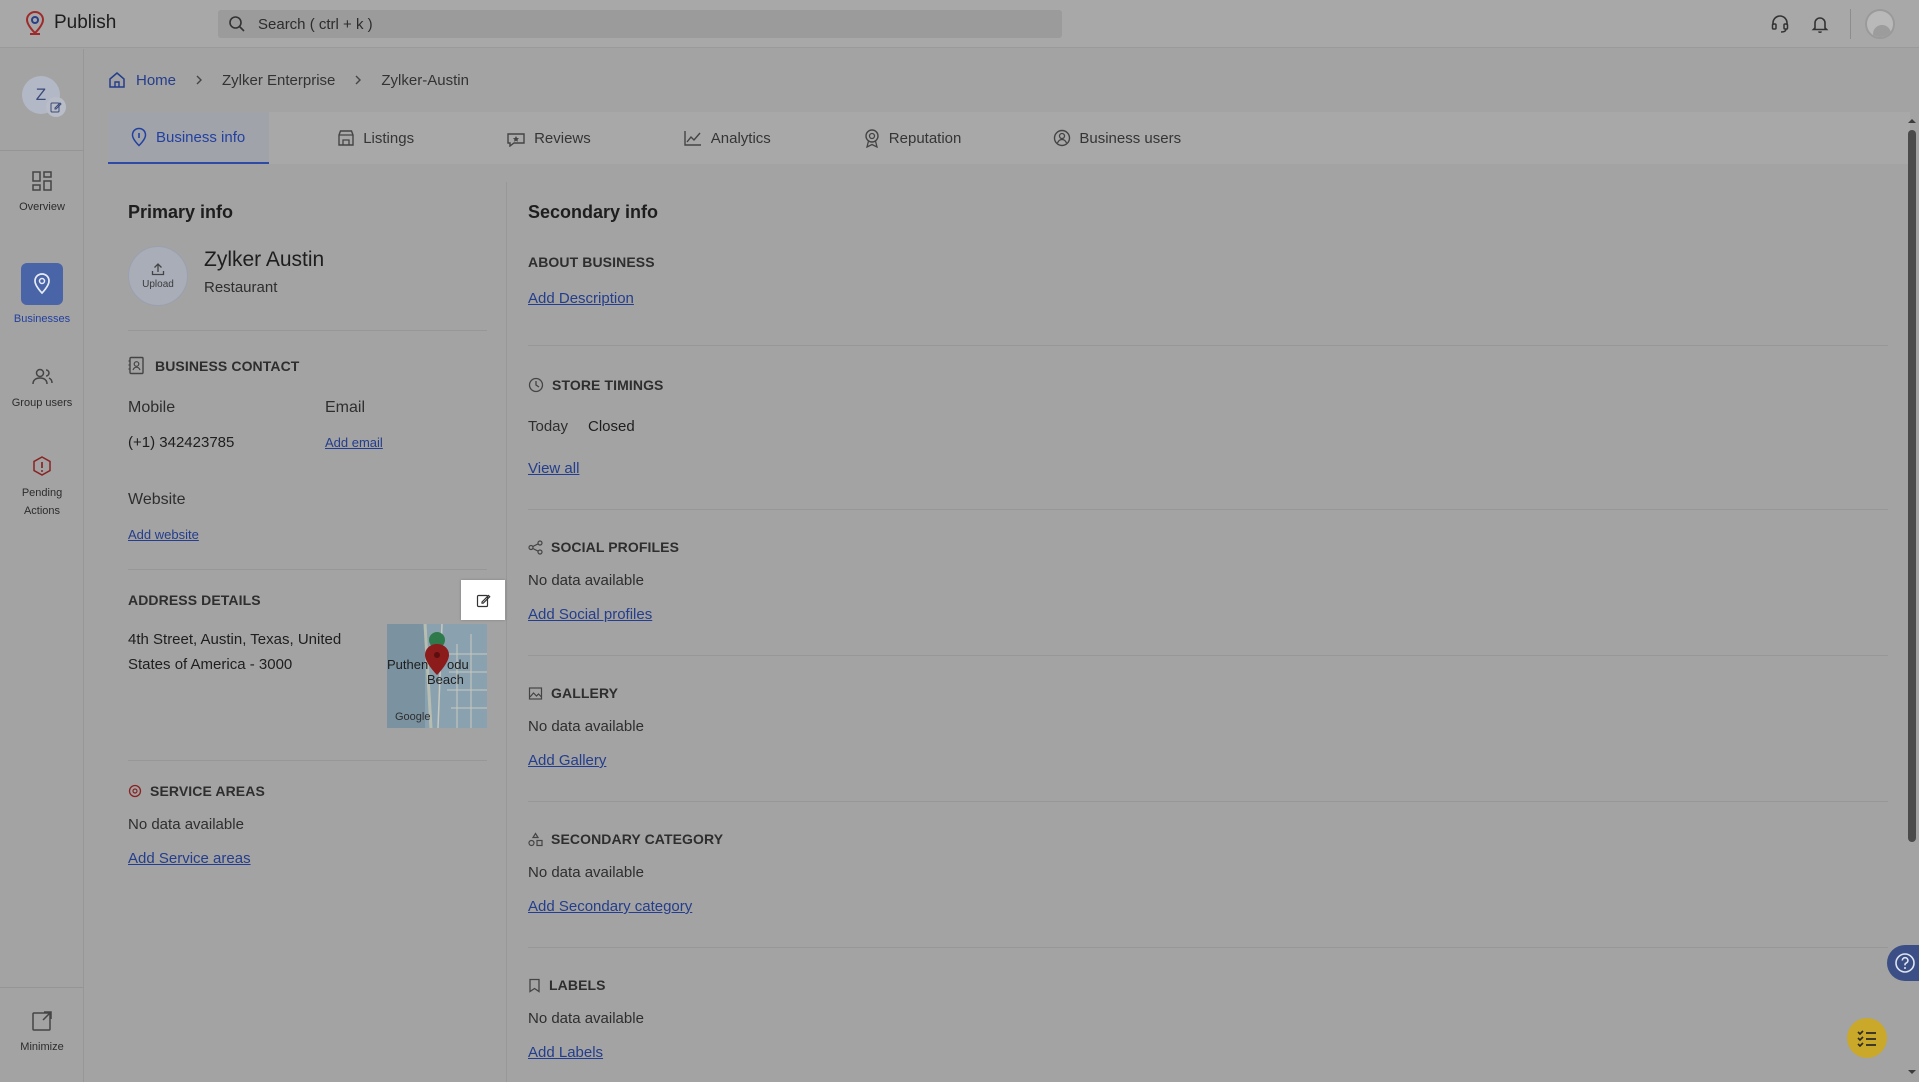 This screenshot has width=1919, height=1082. Describe the element at coordinates (1820, 24) in the screenshot. I see `bell-icon` at that location.